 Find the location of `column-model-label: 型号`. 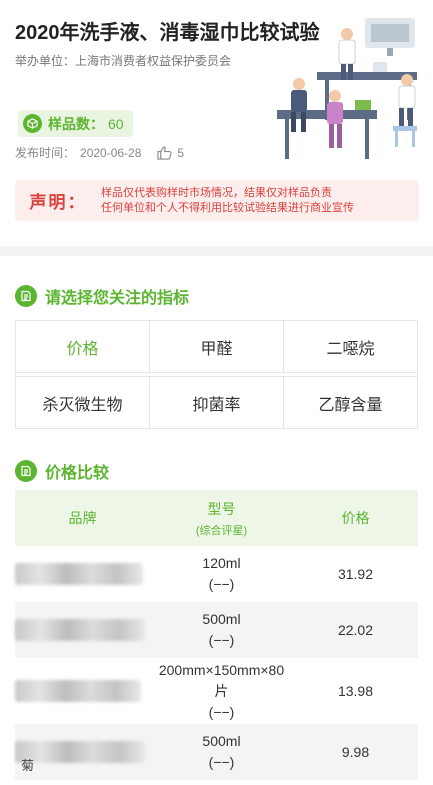

column-model-label: 型号 is located at coordinates (221, 508).